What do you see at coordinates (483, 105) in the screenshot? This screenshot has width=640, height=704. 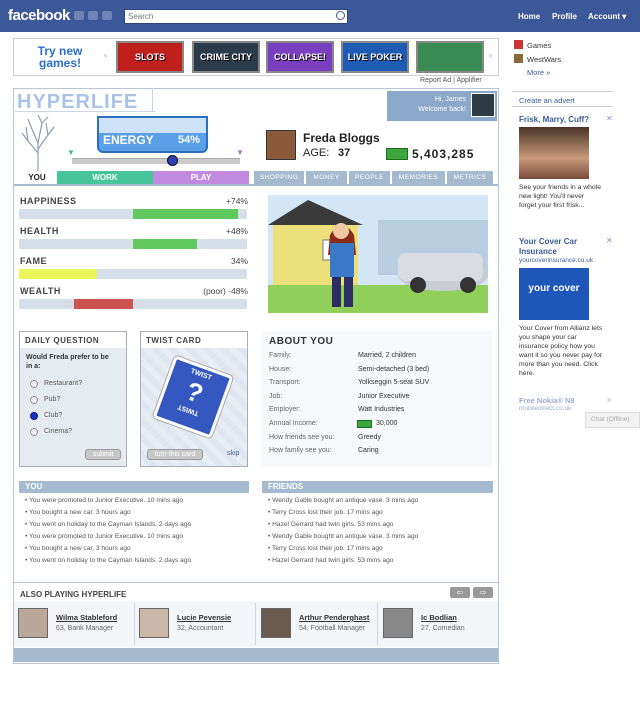 I see `user-avatar` at bounding box center [483, 105].